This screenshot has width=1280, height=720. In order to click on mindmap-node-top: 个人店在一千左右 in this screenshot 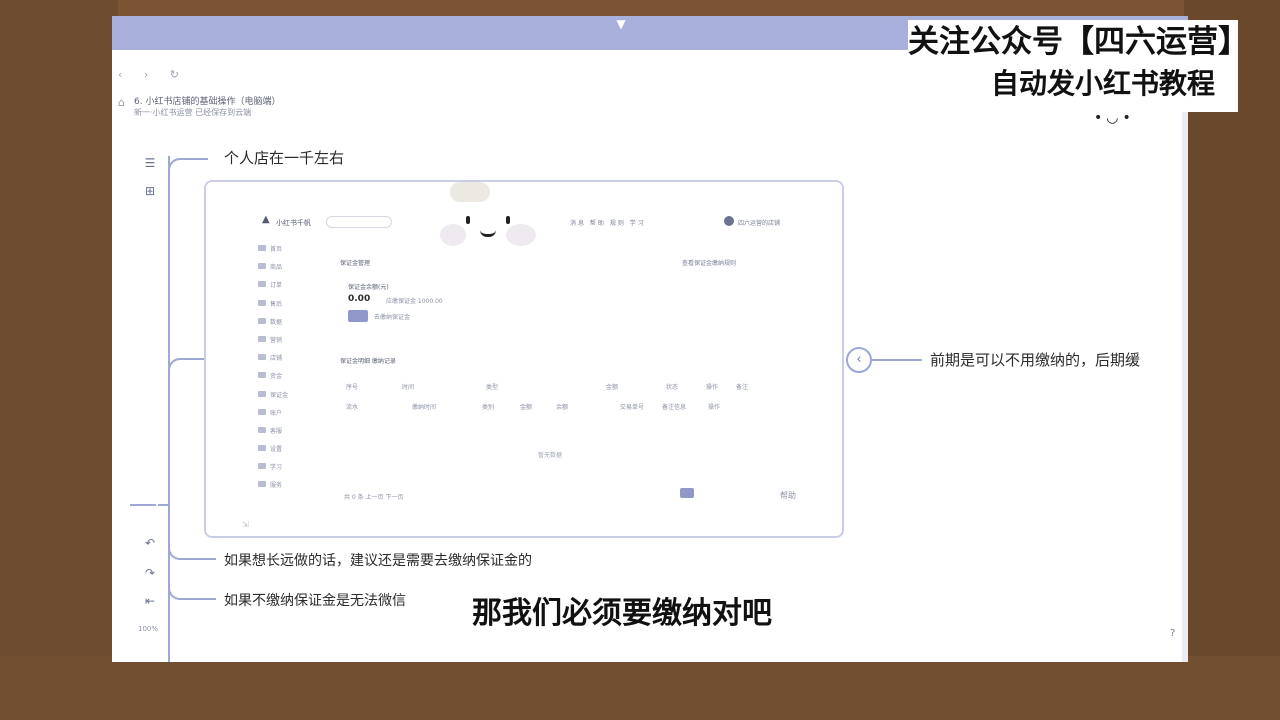, I will do `click(284, 157)`.